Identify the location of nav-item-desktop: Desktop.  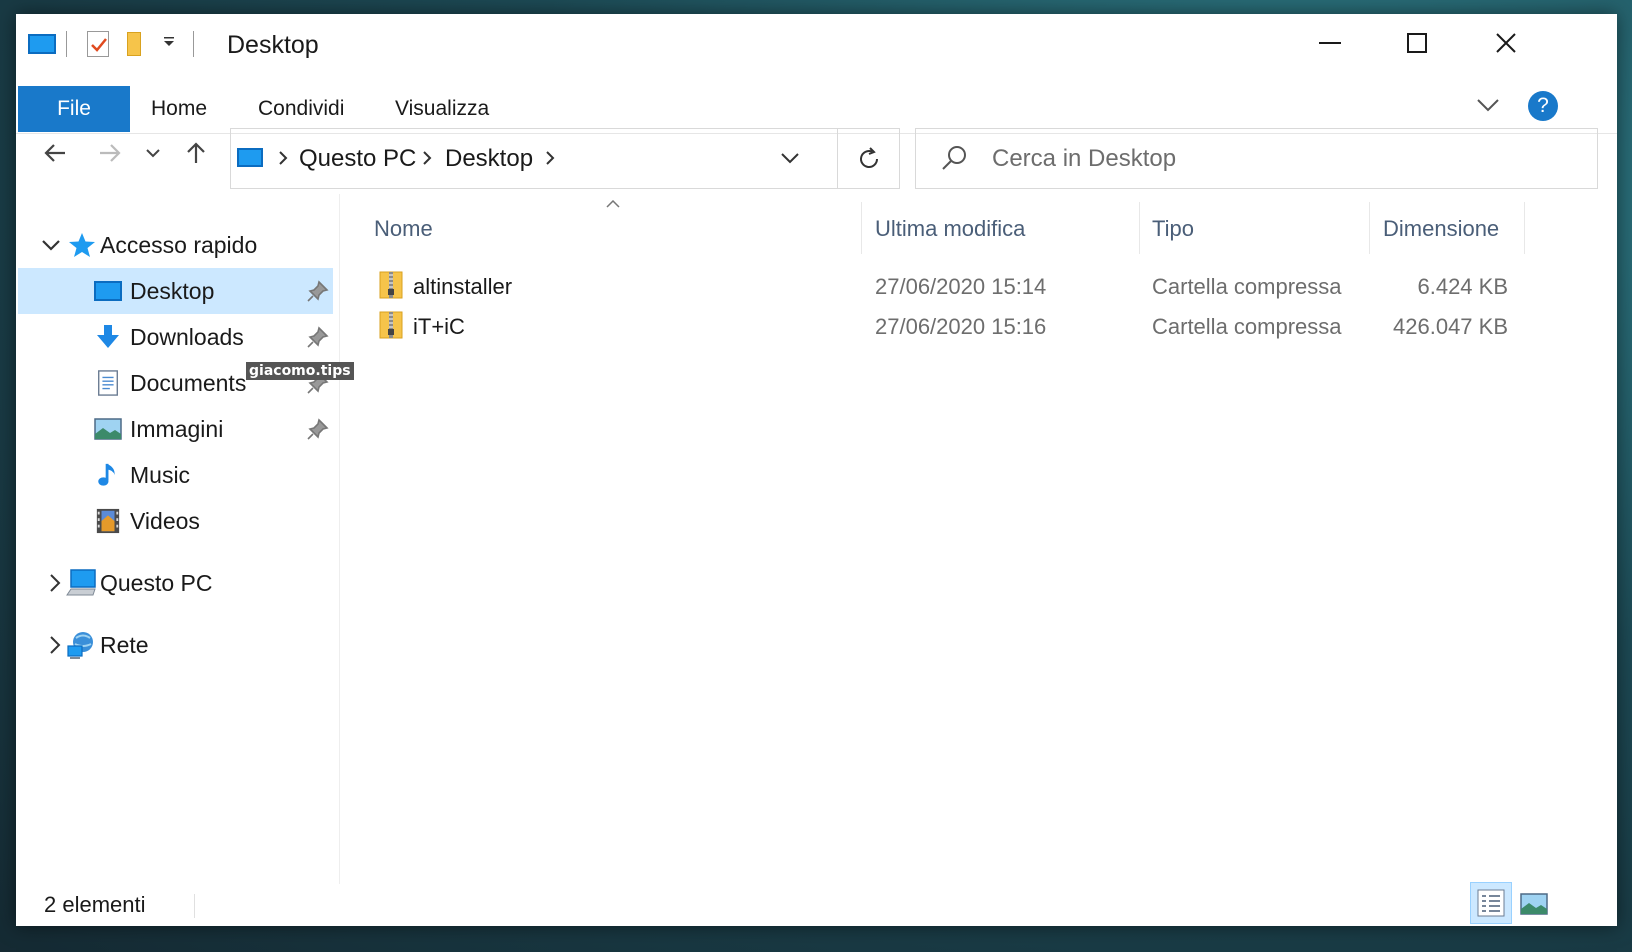
(175, 291).